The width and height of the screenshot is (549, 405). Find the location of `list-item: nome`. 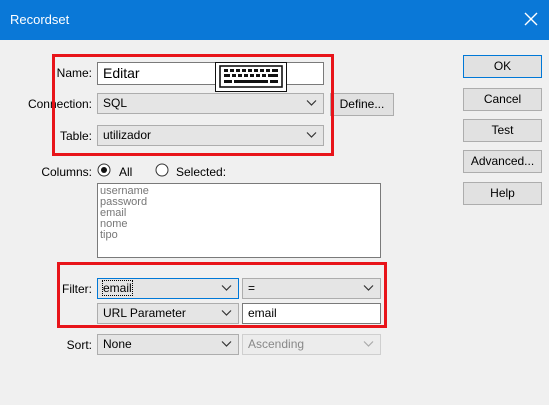

list-item: nome is located at coordinates (239, 224).